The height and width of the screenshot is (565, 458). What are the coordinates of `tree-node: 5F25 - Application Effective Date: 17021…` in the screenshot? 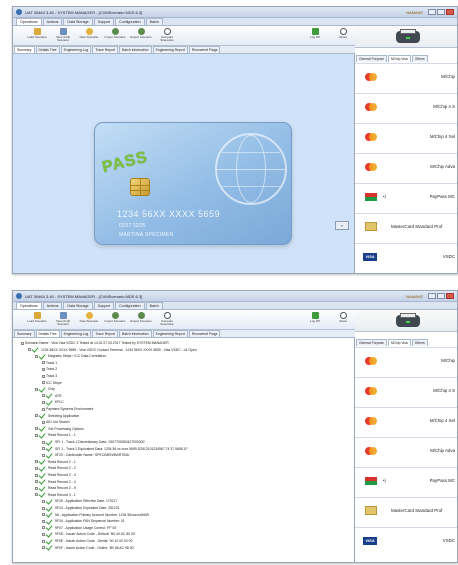 It's located at (79, 501).